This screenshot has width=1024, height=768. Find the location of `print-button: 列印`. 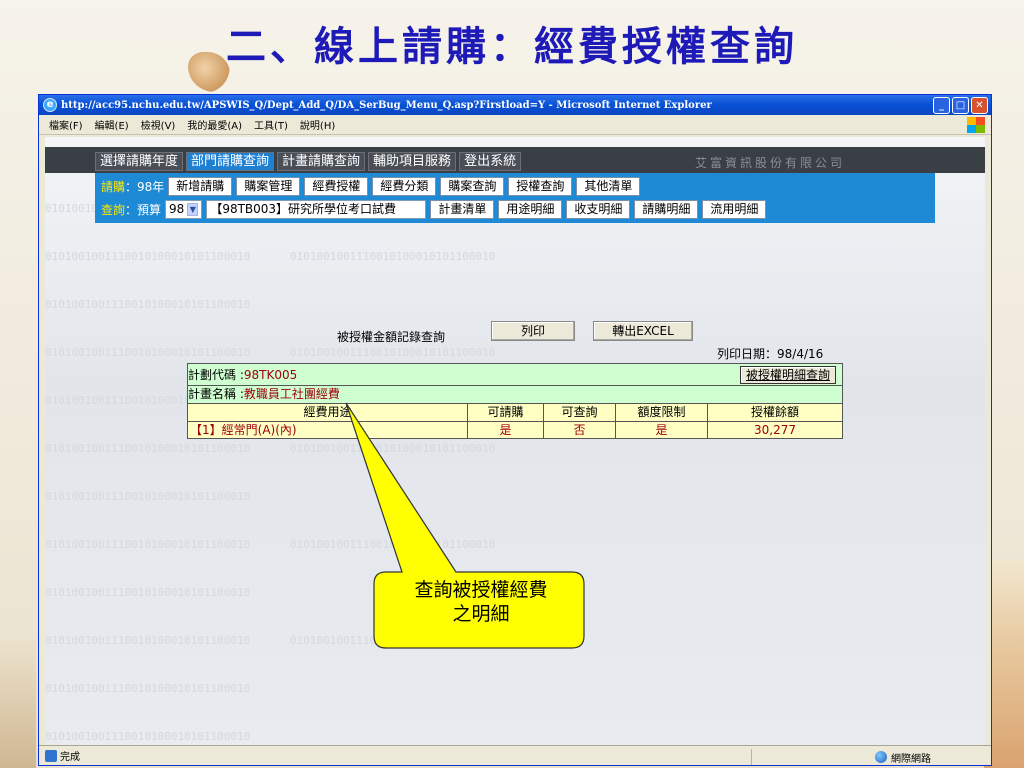

print-button: 列印 is located at coordinates (533, 331).